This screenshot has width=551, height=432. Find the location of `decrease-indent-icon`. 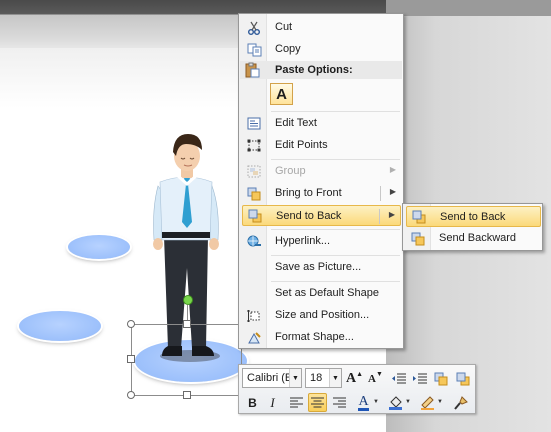

decrease-indent-icon is located at coordinates (398, 378).